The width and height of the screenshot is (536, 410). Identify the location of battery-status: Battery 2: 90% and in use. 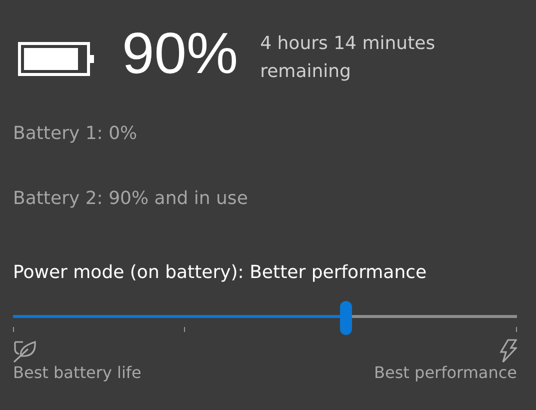
(131, 199).